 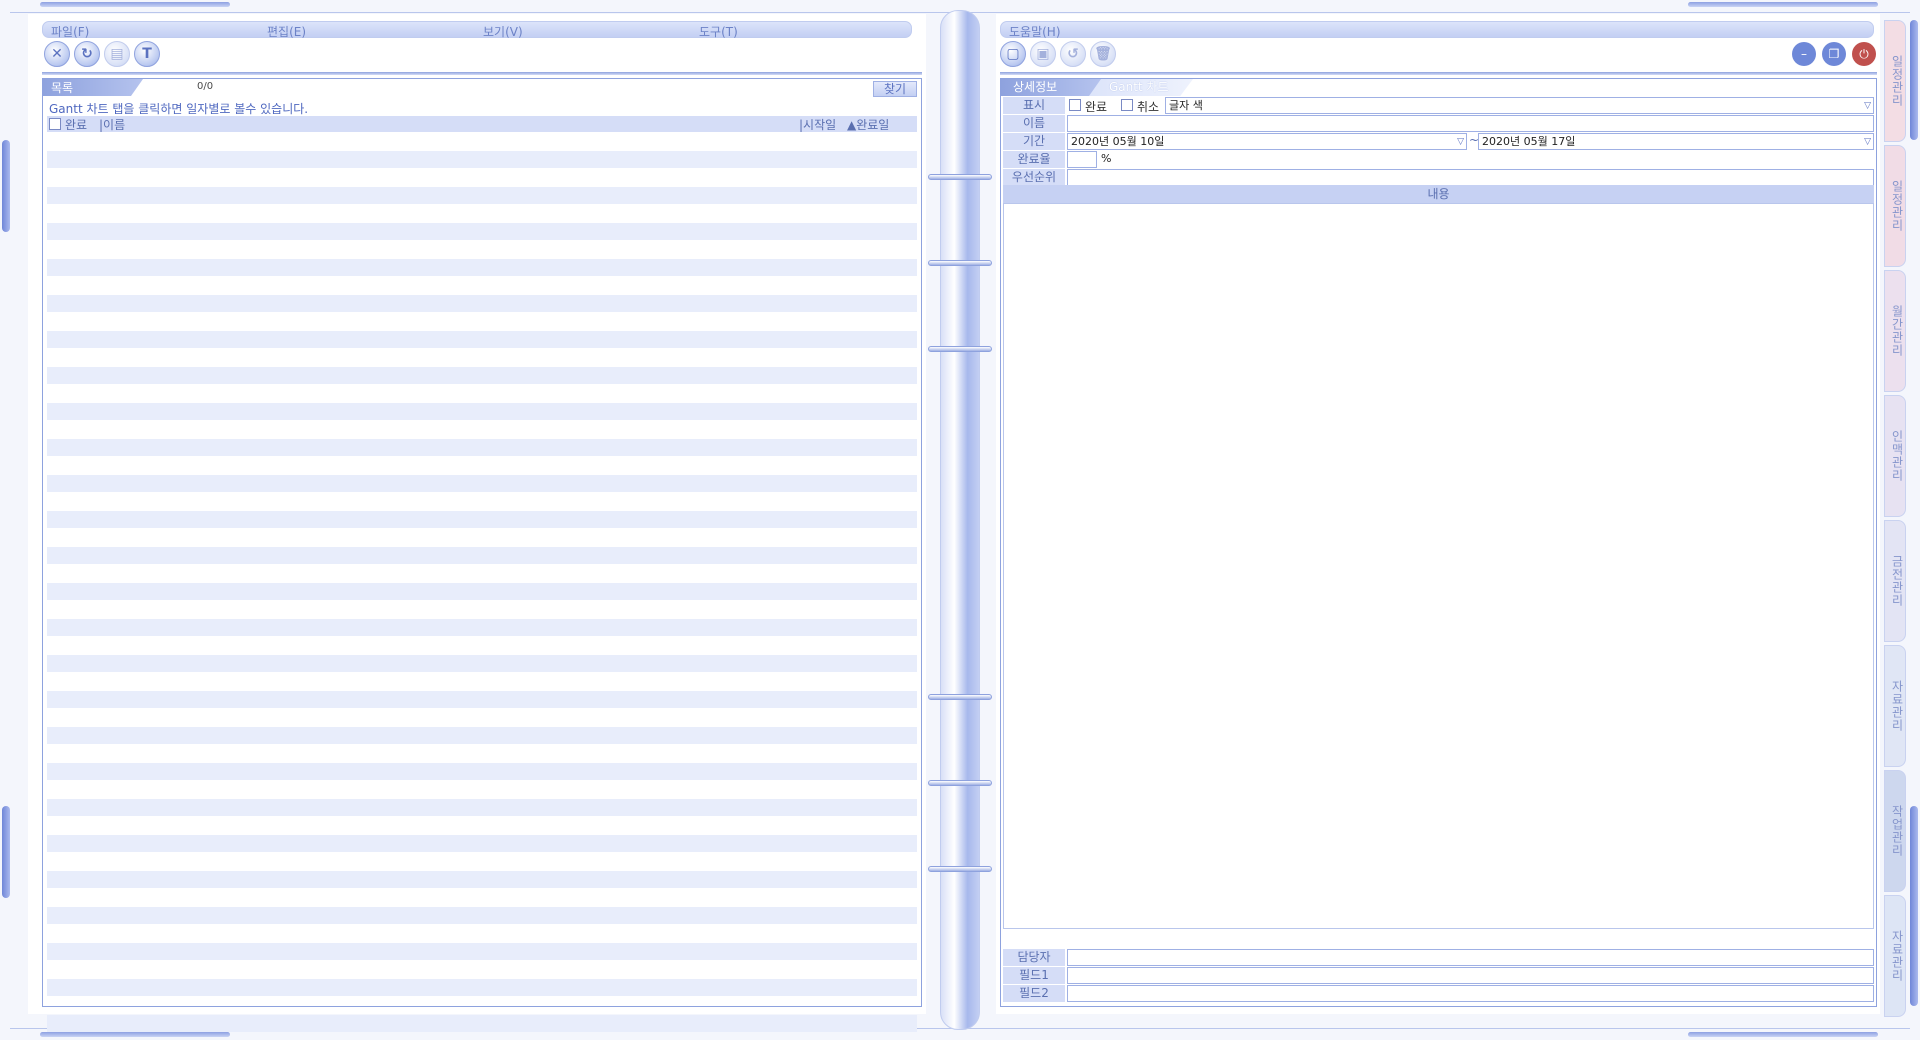 What do you see at coordinates (477, 30) in the screenshot?
I see `left-menubar: 파일(F) 편집(E) 보기(V) 도구(T)` at bounding box center [477, 30].